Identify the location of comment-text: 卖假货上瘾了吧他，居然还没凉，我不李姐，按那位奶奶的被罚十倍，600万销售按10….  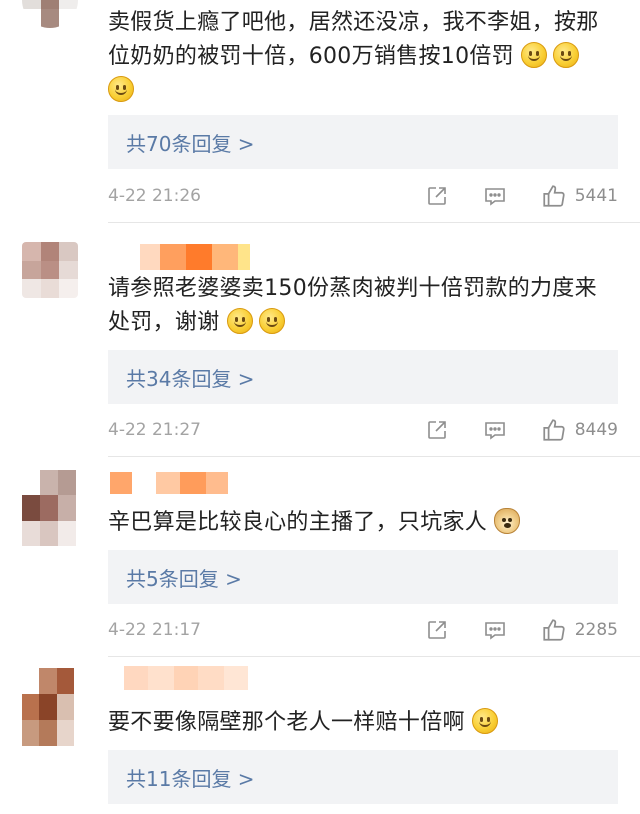
(356, 57).